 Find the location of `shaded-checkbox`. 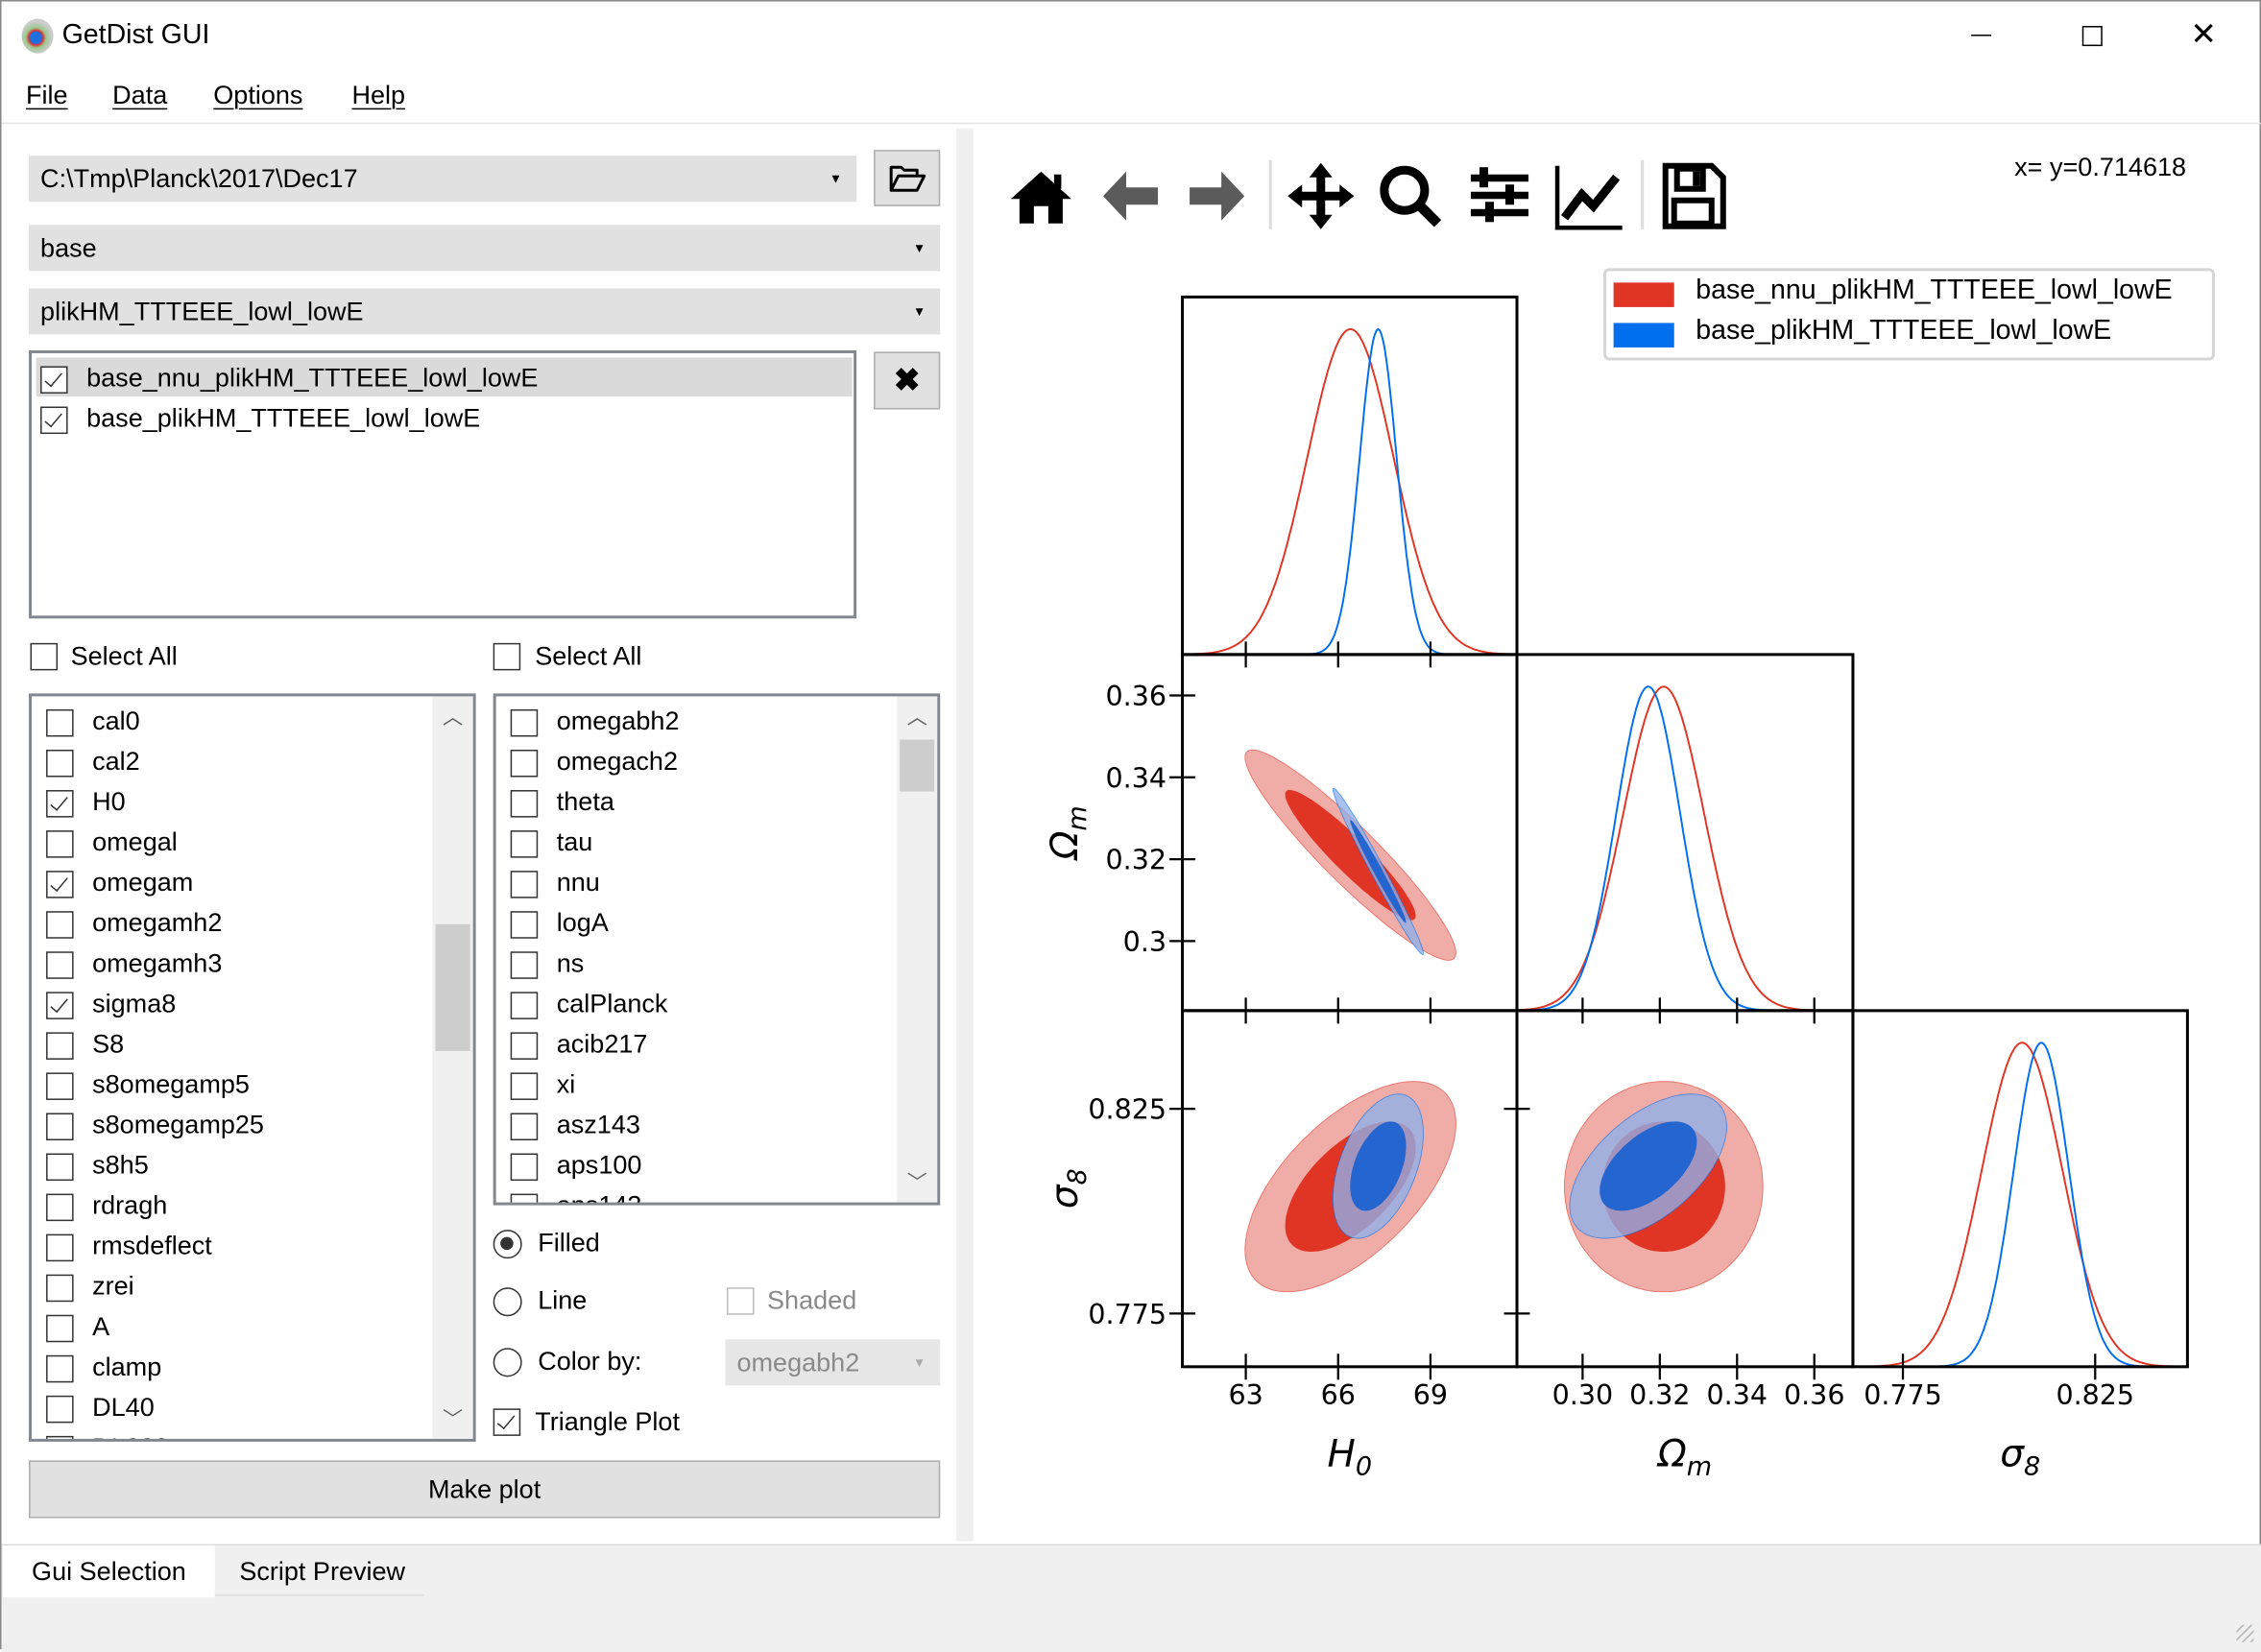

shaded-checkbox is located at coordinates (740, 1301).